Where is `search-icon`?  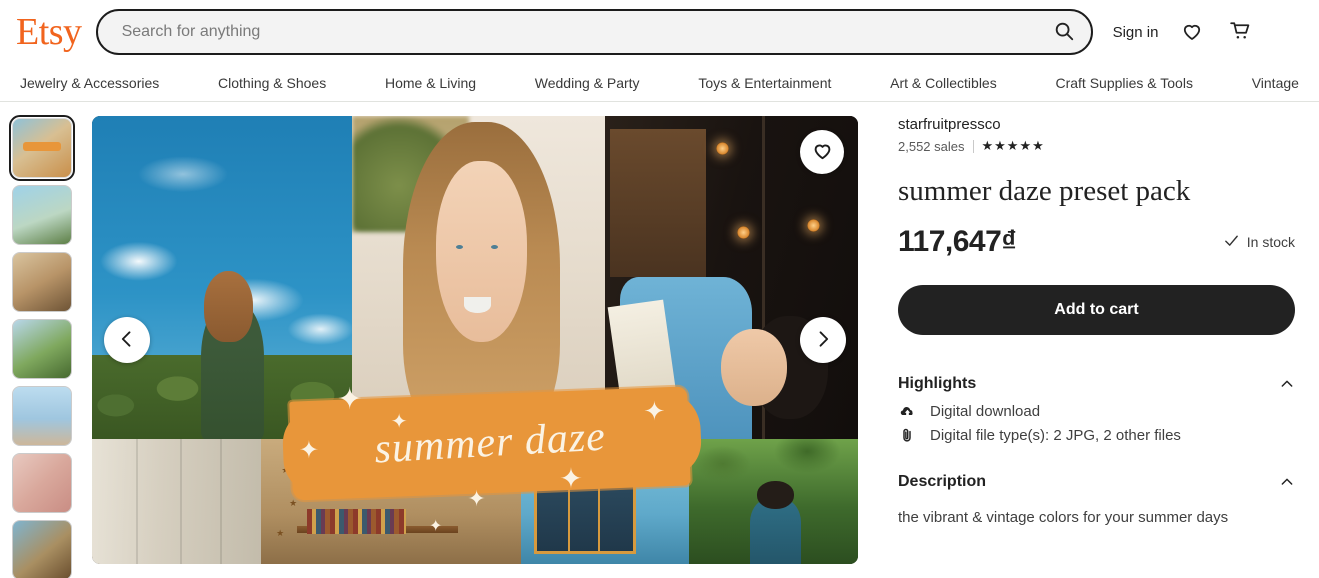 search-icon is located at coordinates (1064, 32).